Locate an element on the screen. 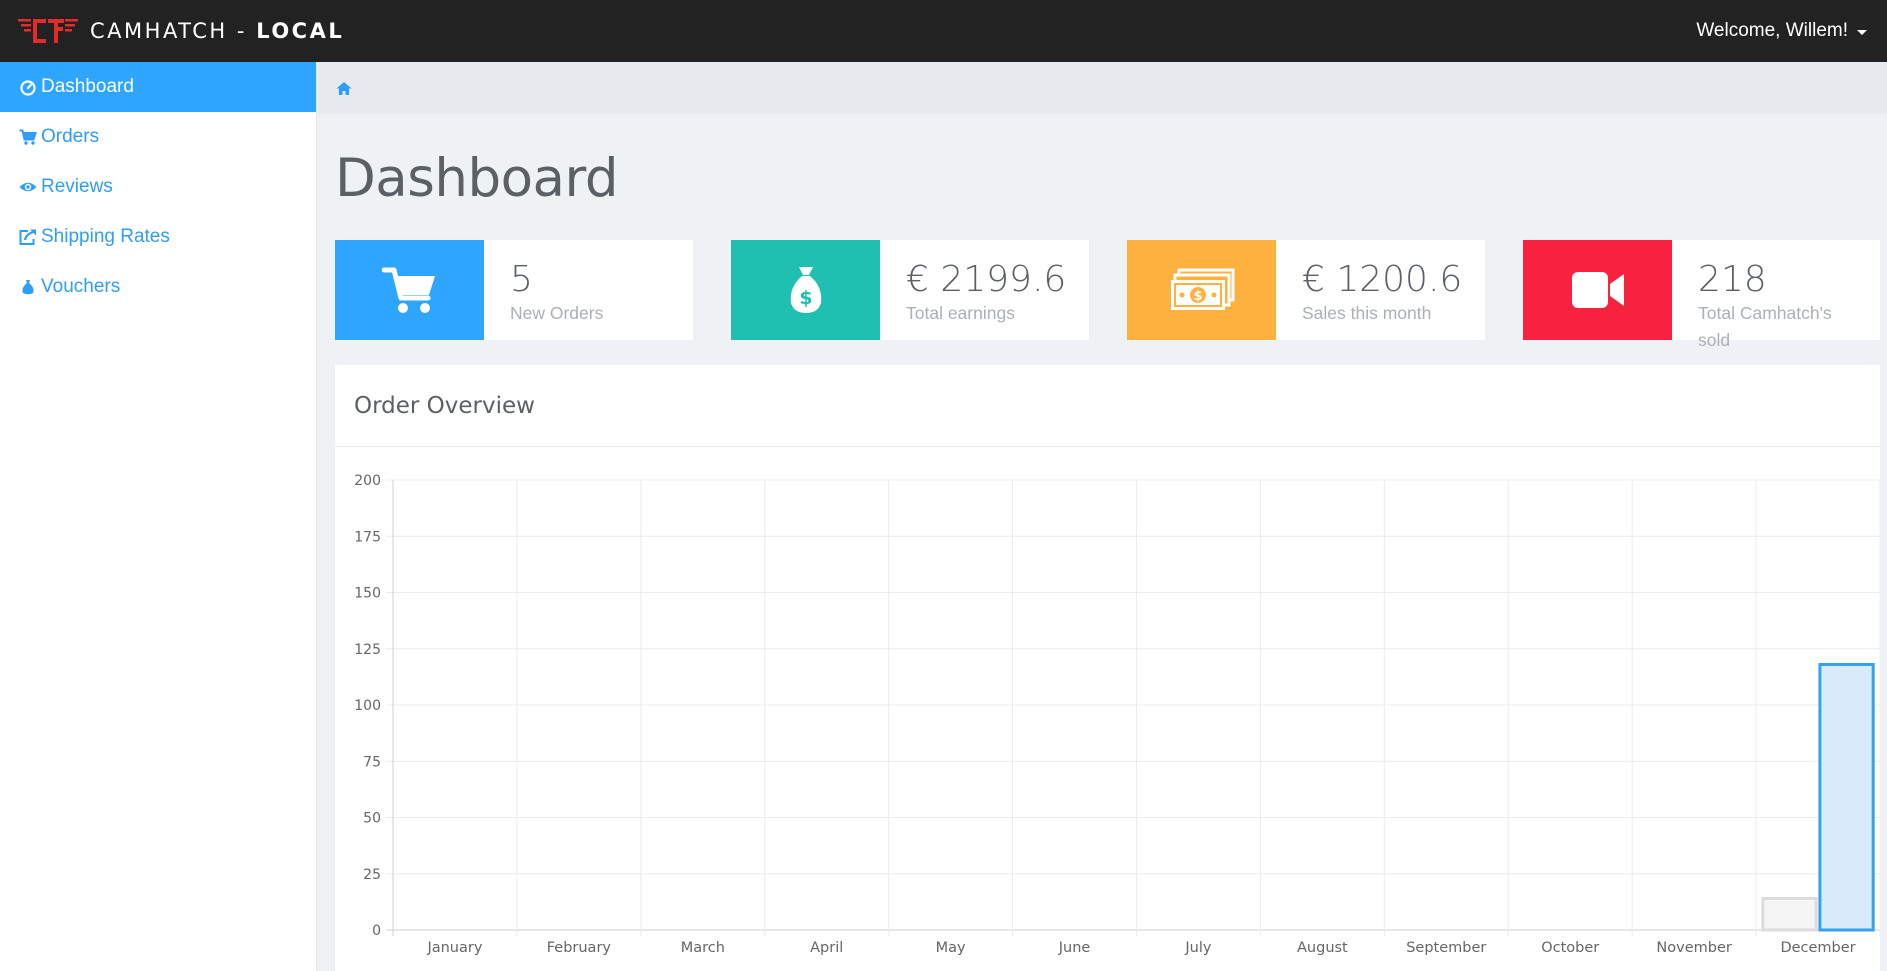  breadcrumb is located at coordinates (1102, 88).